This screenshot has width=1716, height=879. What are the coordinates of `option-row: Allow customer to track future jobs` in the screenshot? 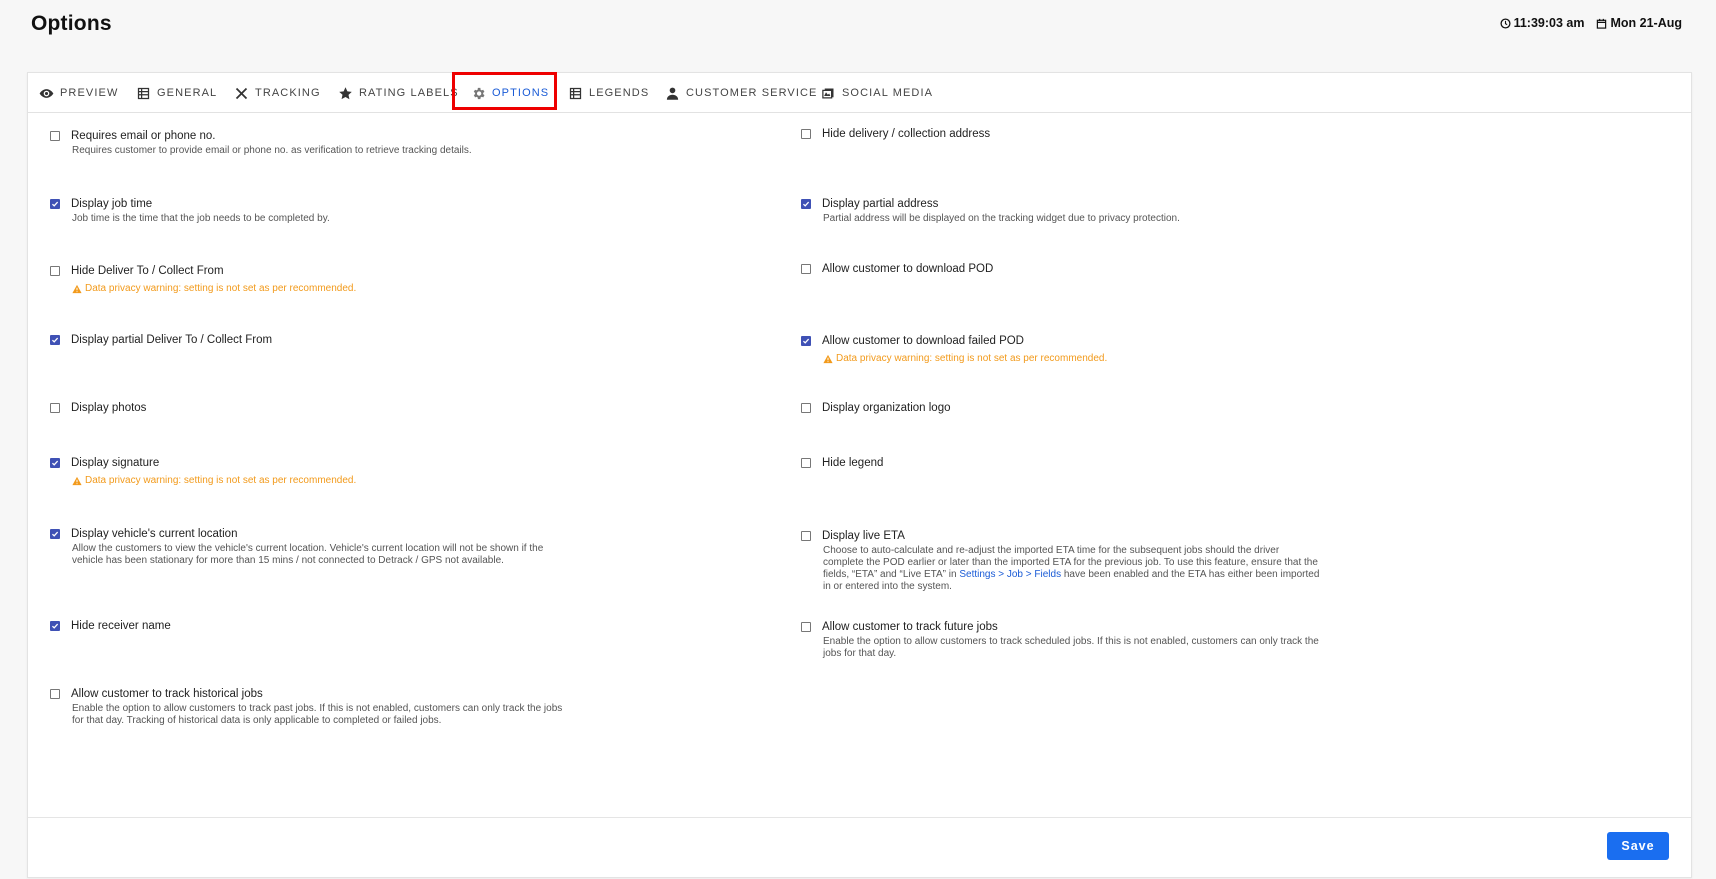 It's located at (1061, 627).